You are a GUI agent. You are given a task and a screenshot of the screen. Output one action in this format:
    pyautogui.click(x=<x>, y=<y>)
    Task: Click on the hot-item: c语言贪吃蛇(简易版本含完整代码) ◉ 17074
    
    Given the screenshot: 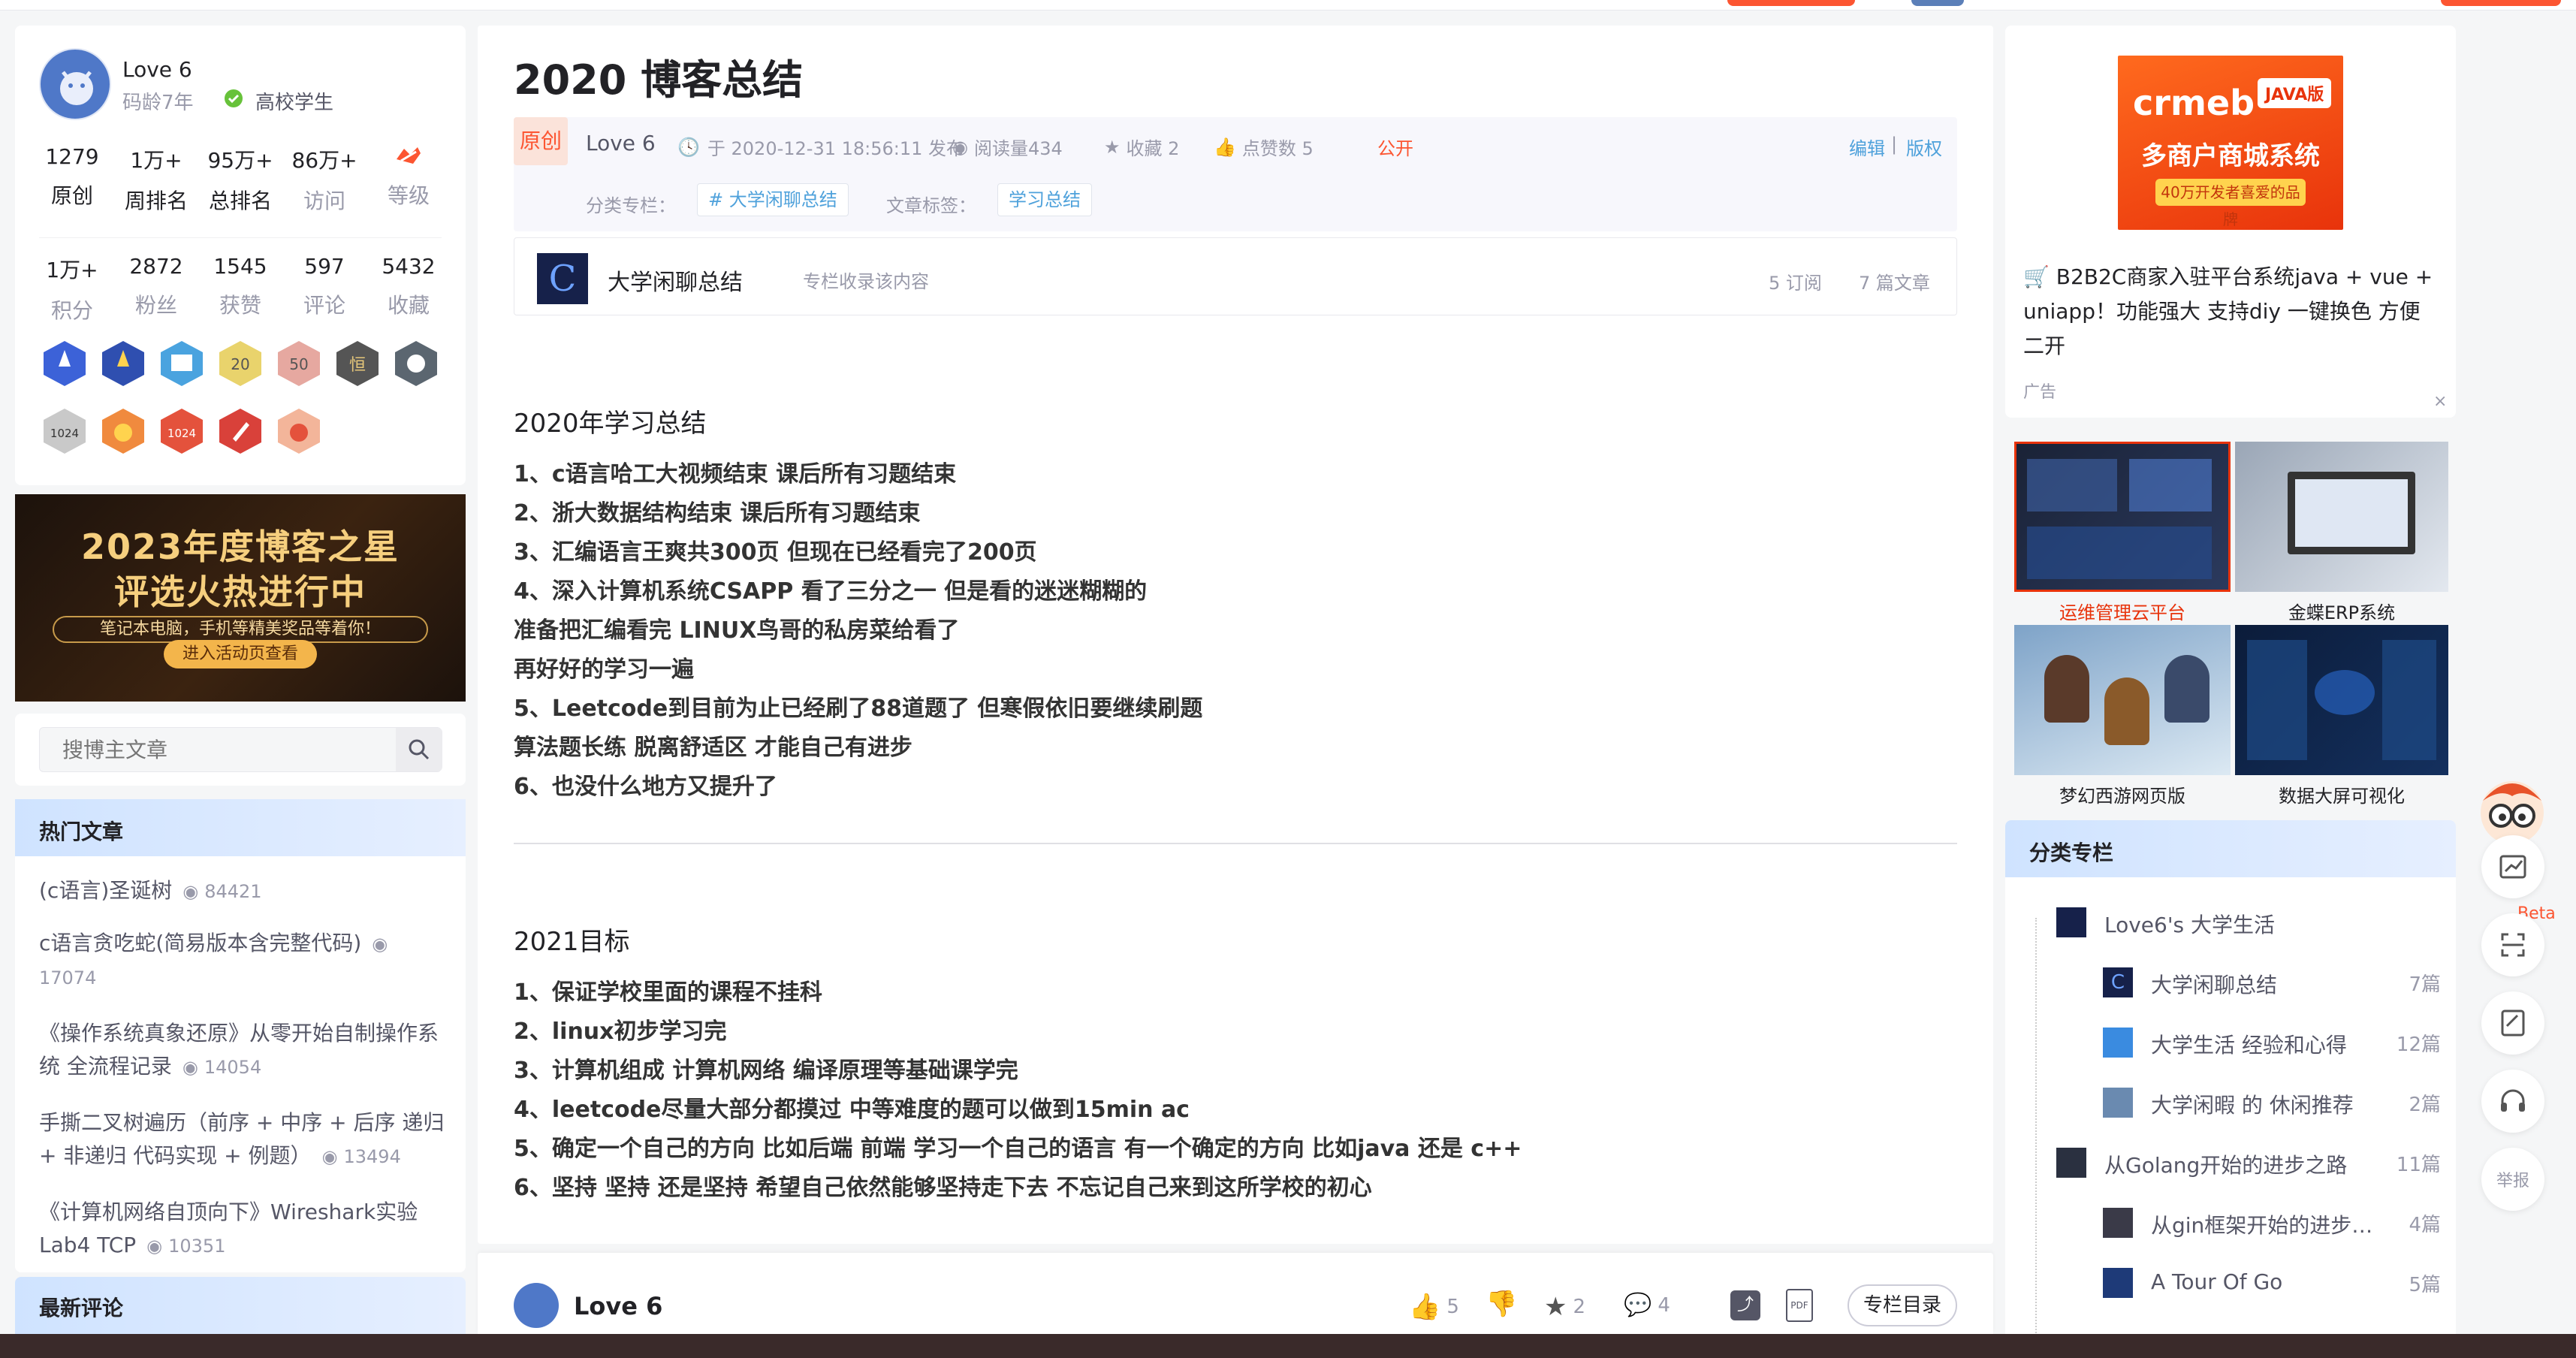 What is the action you would take?
    pyautogui.click(x=242, y=960)
    